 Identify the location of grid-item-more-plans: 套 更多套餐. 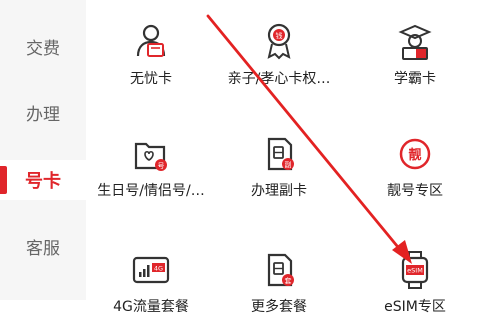
(279, 290).